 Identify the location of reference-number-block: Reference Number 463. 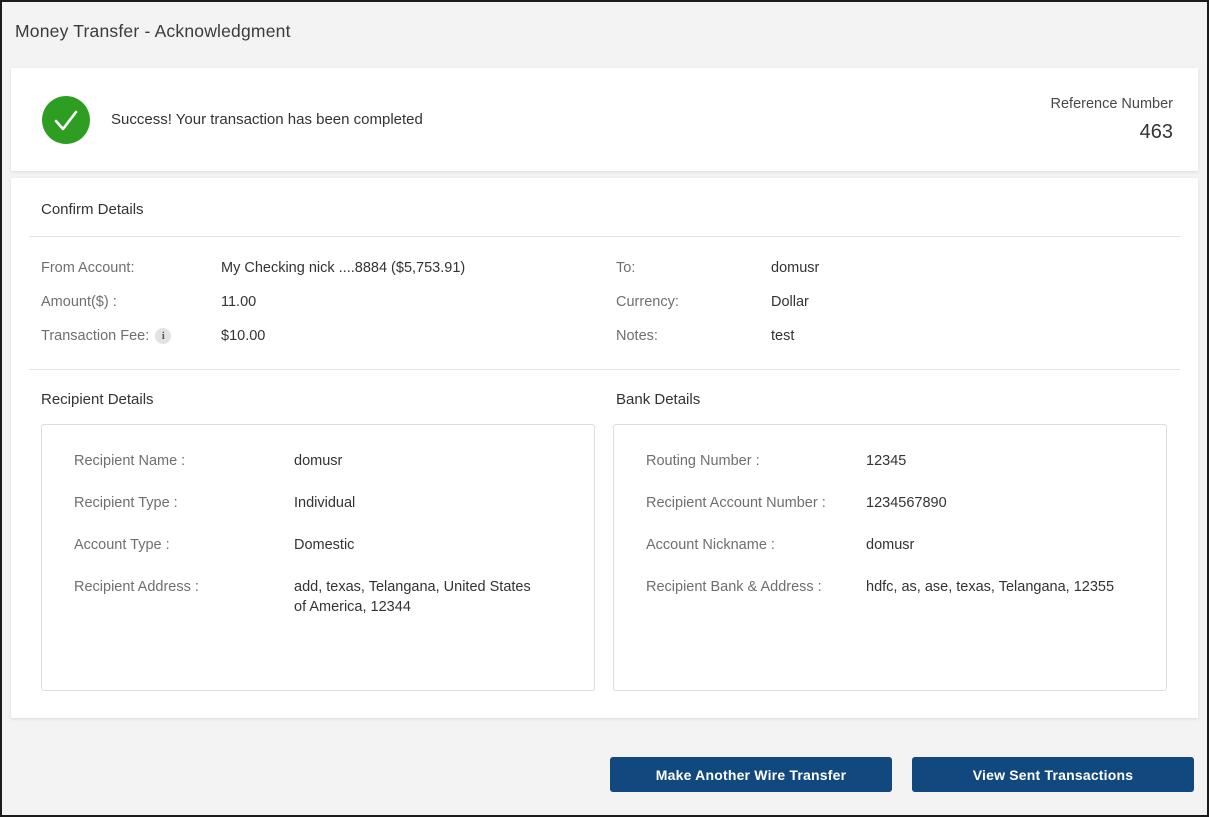
(1112, 120).